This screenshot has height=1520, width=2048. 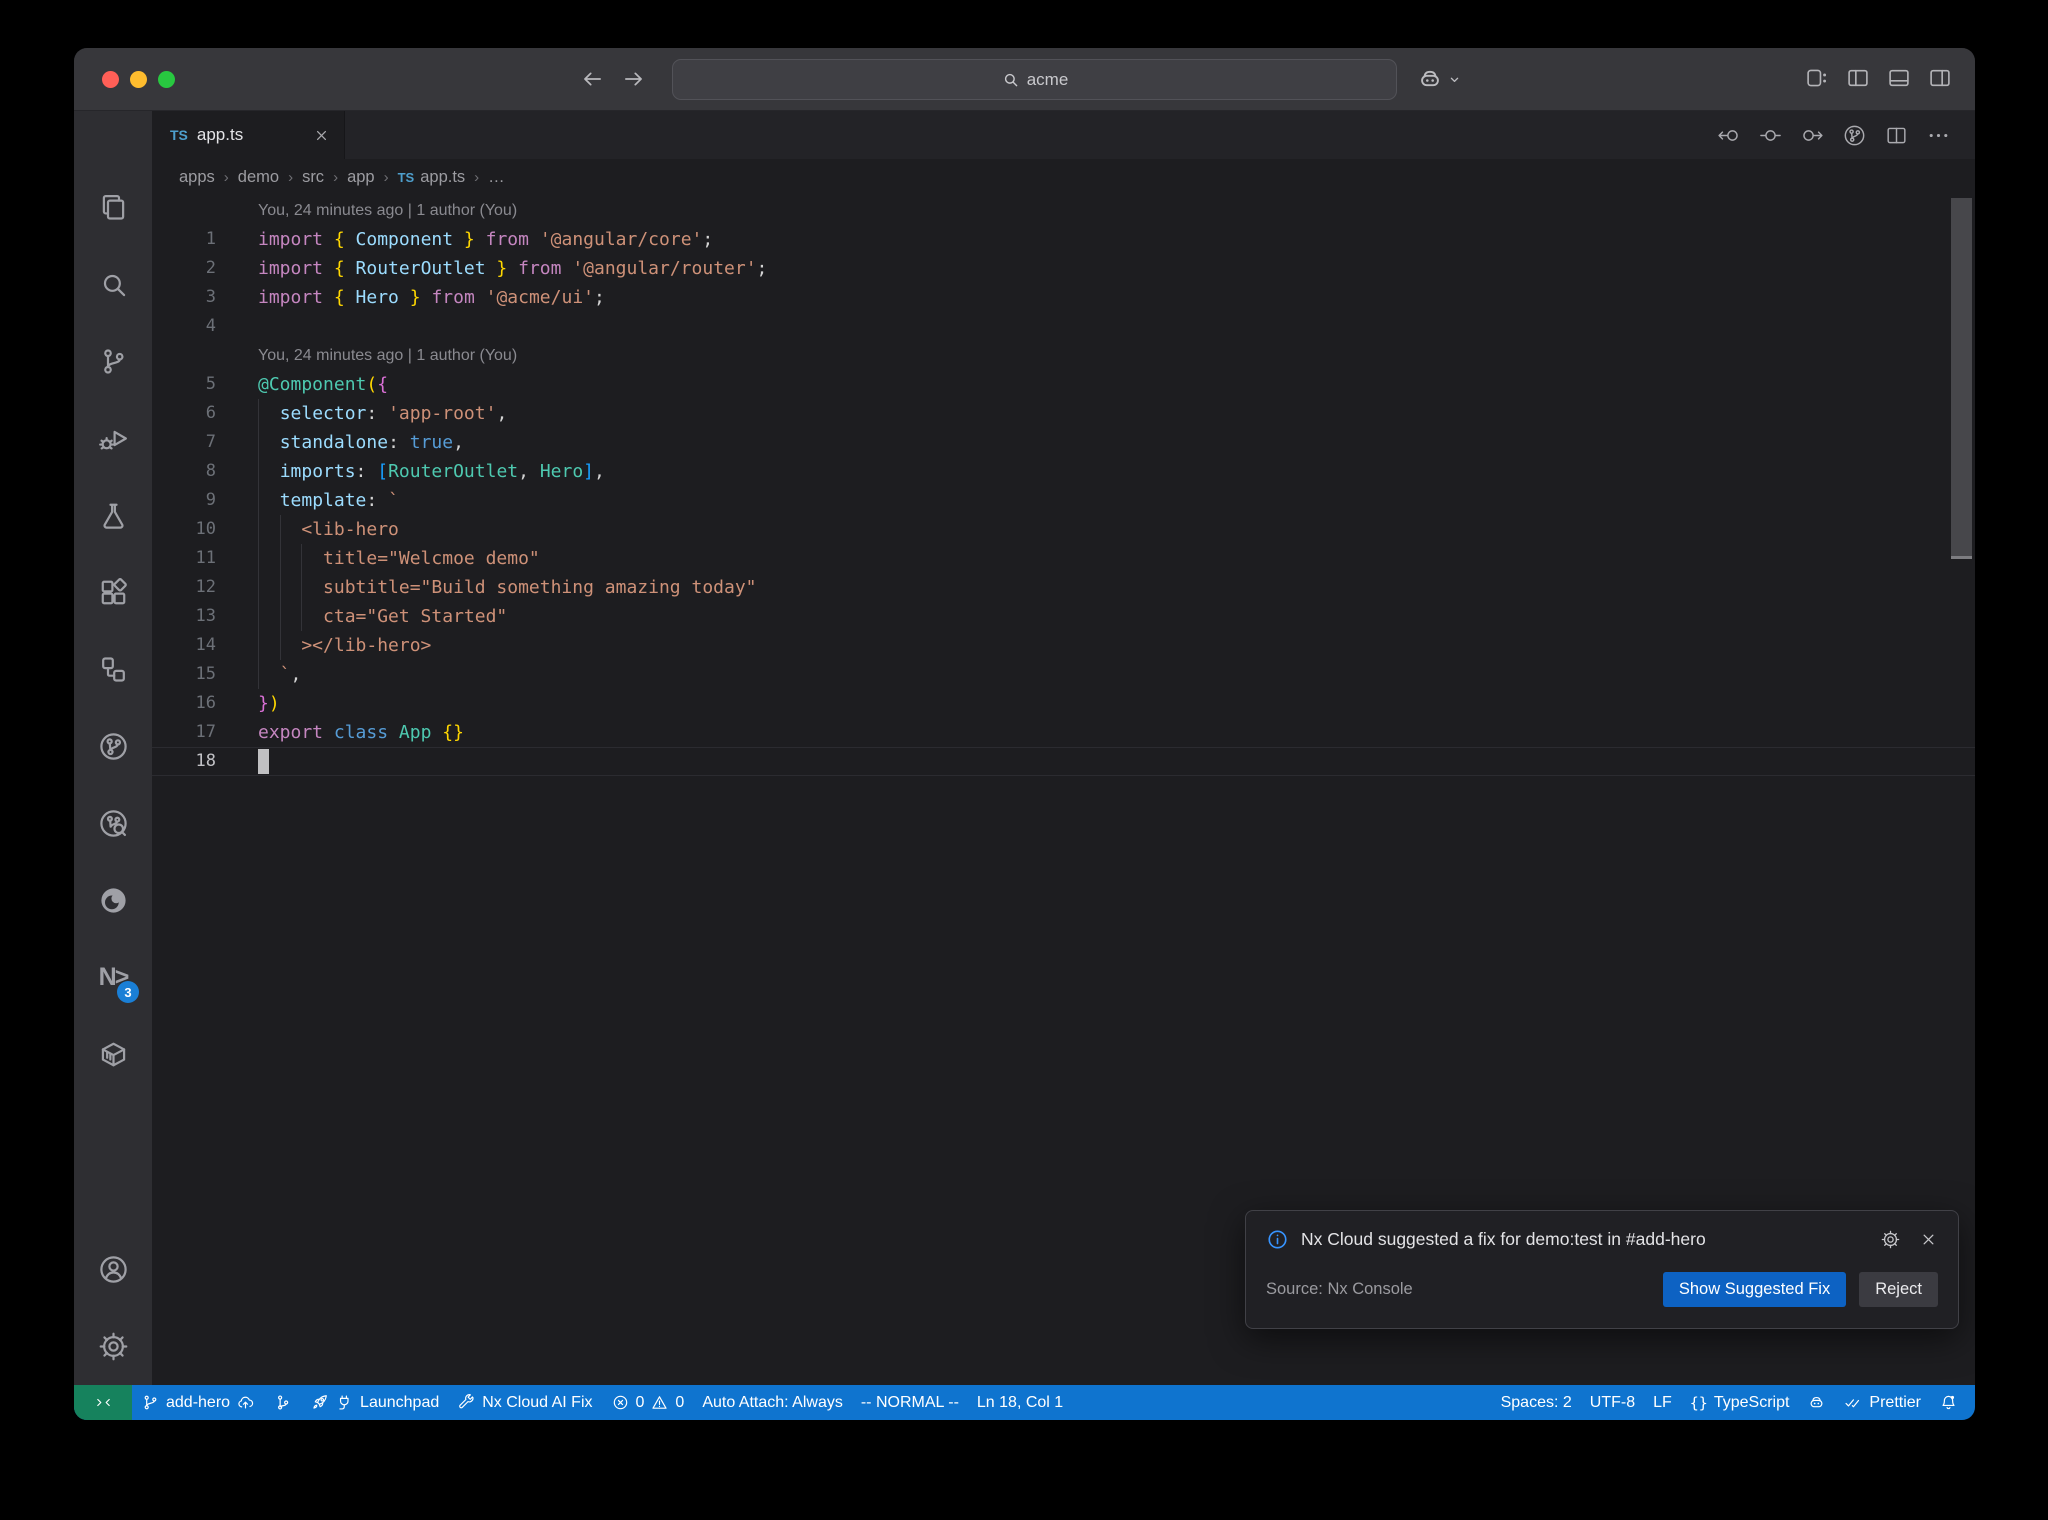 I want to click on code-line-7: 7 standalone: true,, so click(x=1063, y=442).